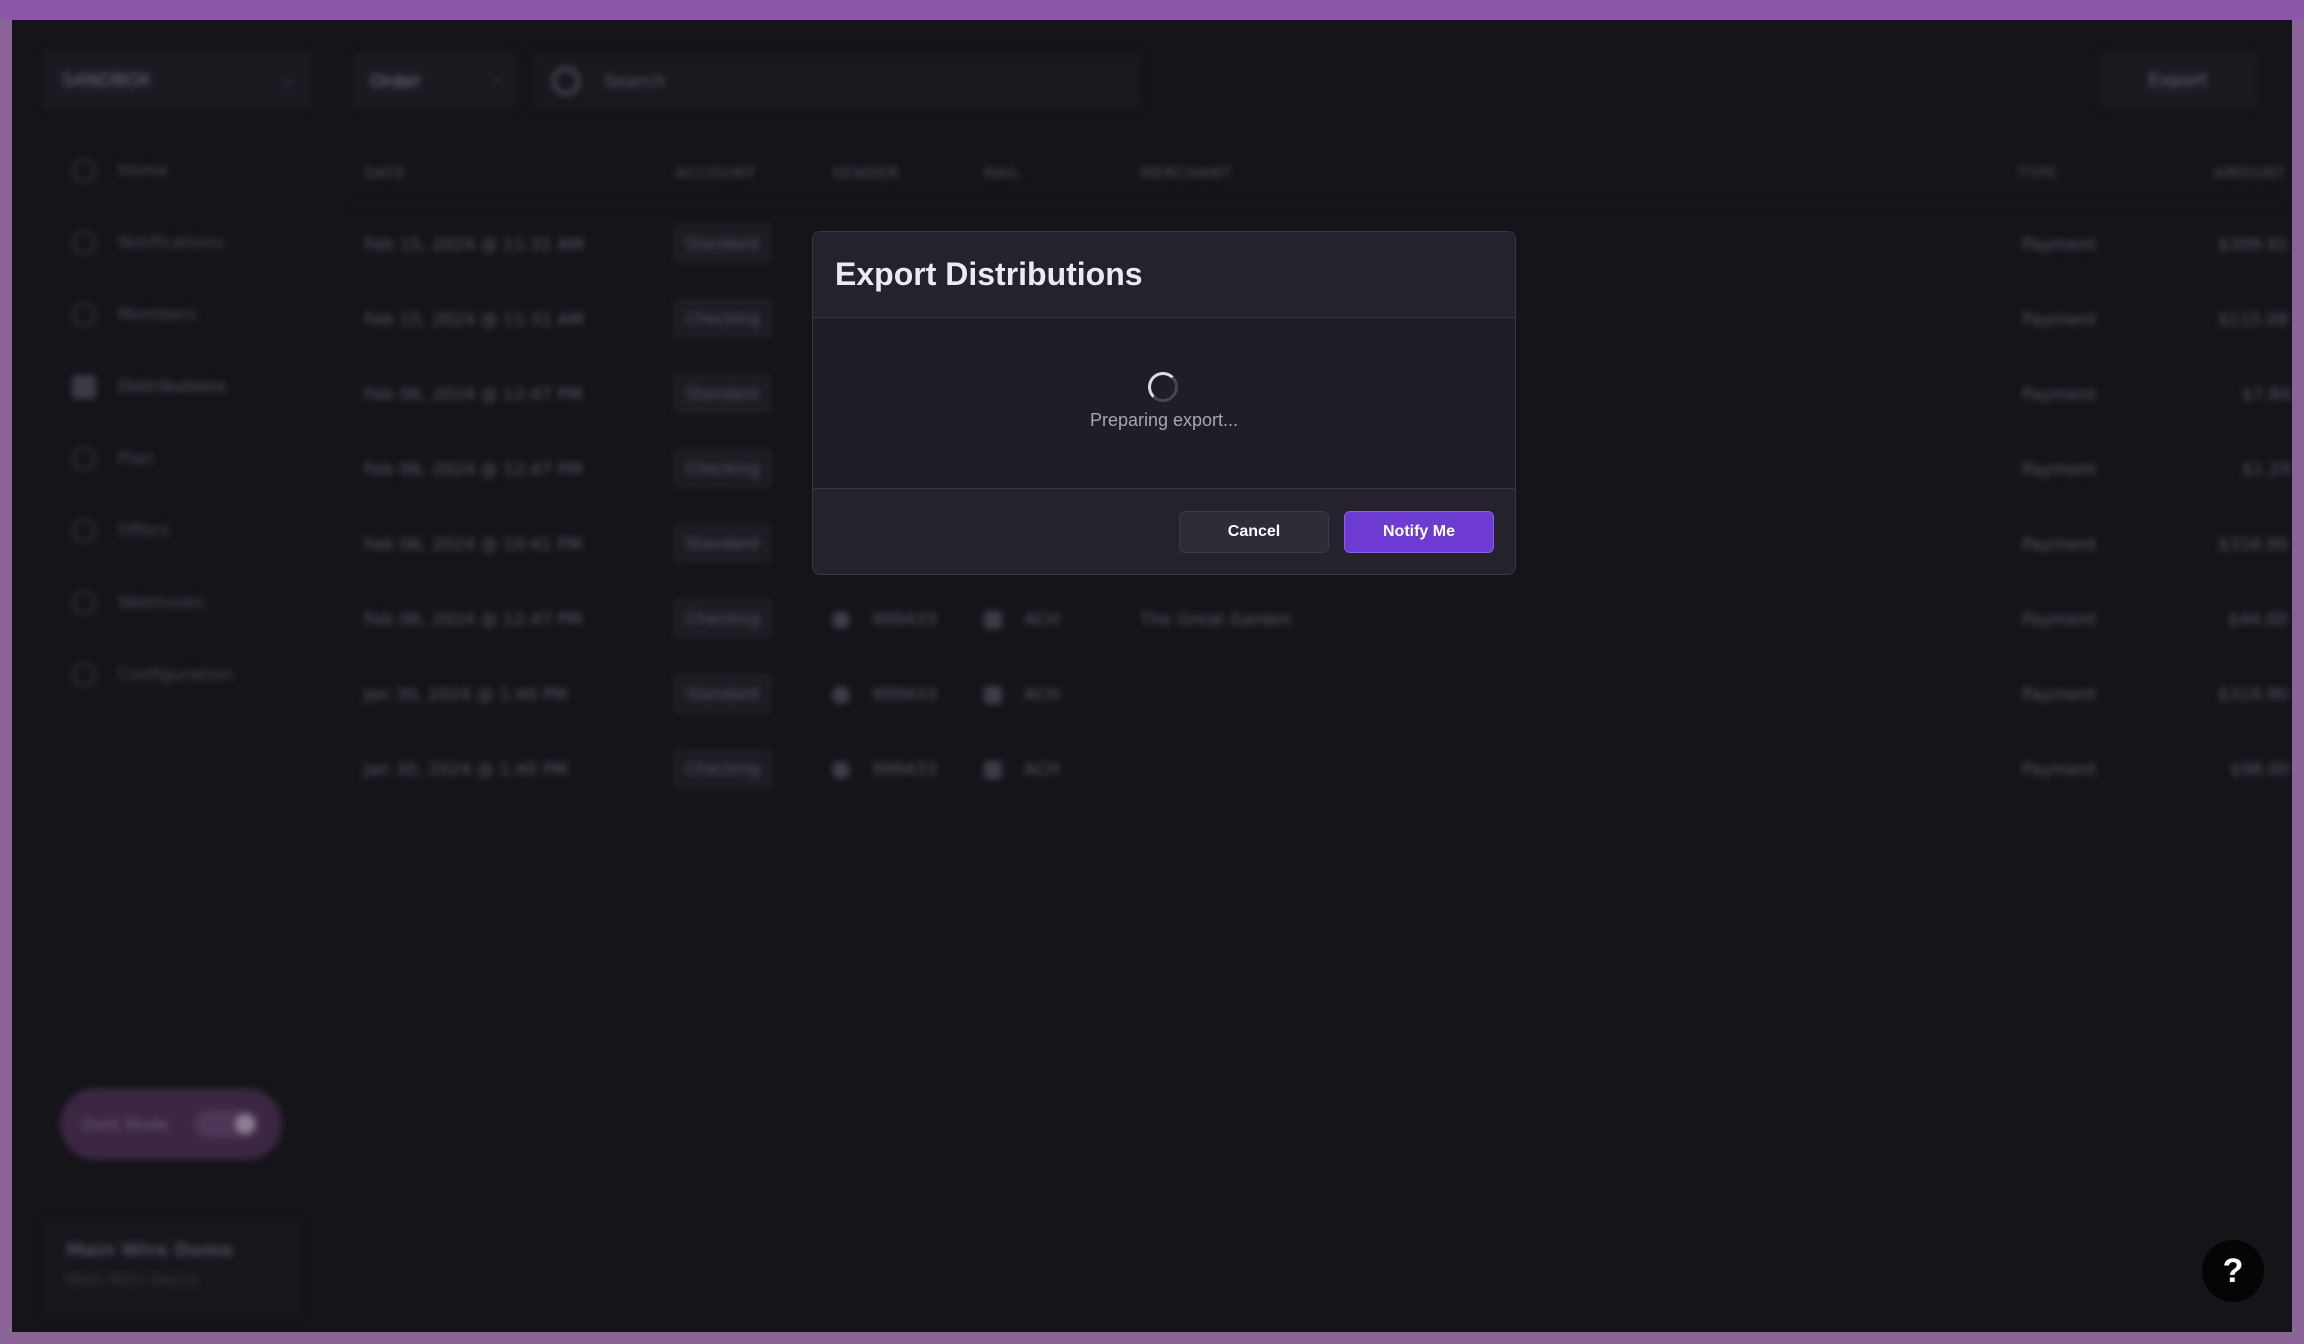 This screenshot has width=2304, height=1344. I want to click on cell-amount: $1.29, so click(2266, 470).